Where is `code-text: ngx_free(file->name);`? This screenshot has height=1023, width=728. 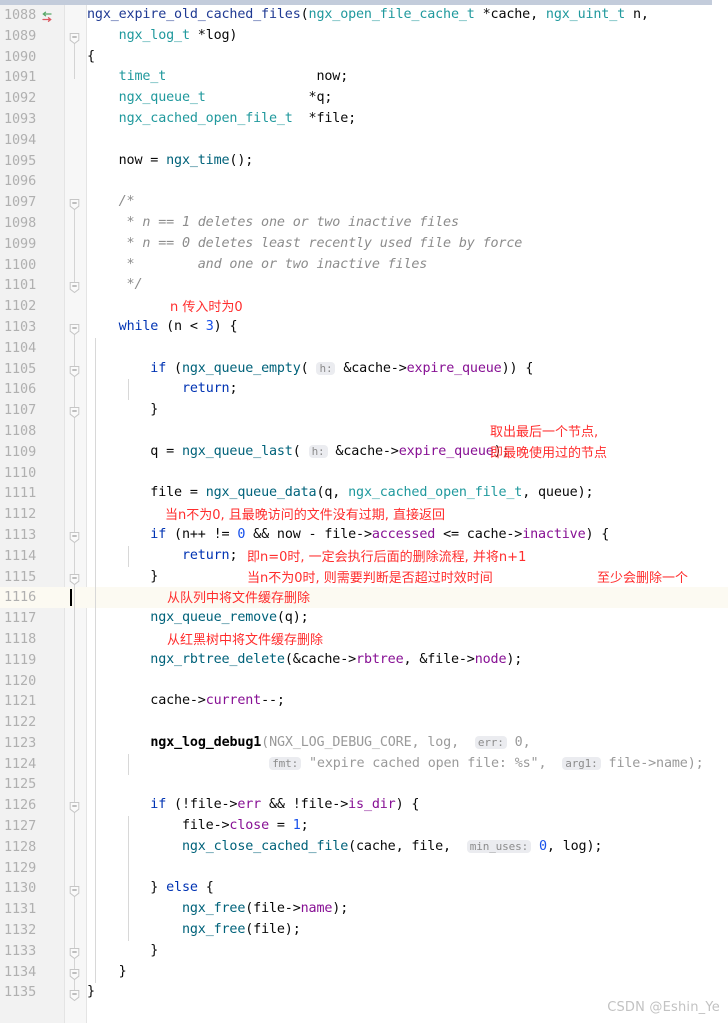 code-text: ngx_free(file->name); is located at coordinates (407, 909).